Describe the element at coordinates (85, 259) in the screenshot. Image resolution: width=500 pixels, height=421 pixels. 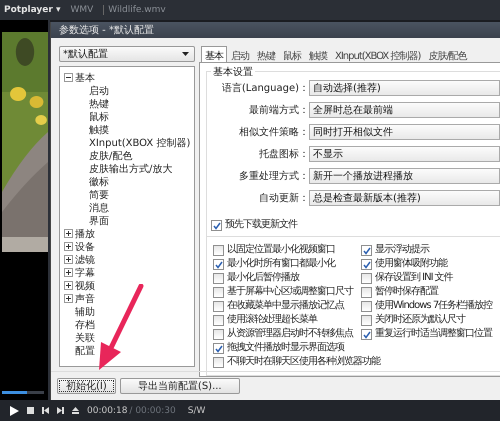
I see `tree-item: 滤镜` at that location.